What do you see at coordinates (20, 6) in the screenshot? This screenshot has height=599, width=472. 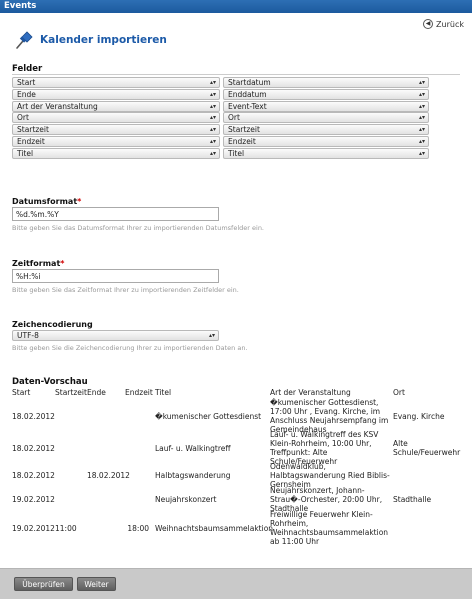 I see `window-title: Events` at bounding box center [20, 6].